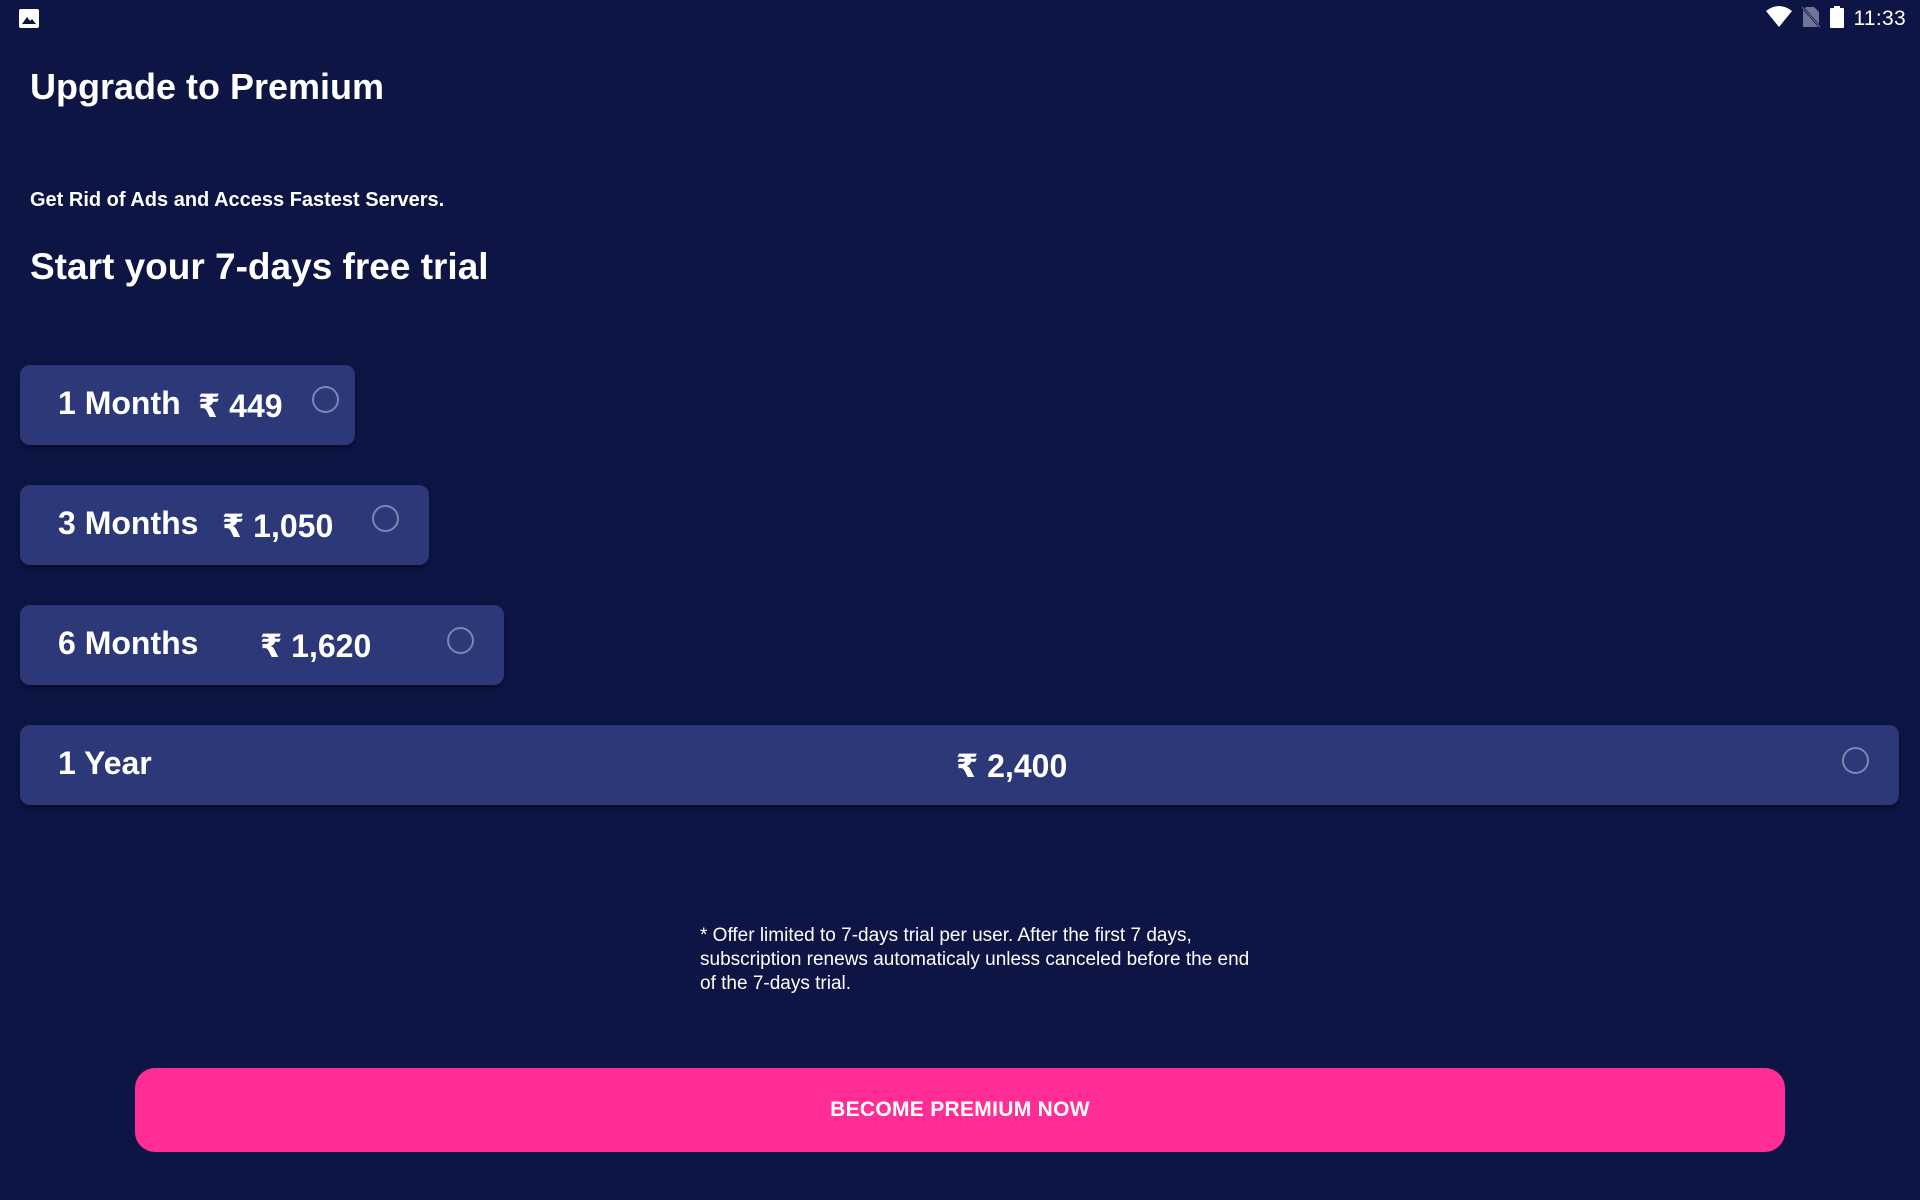 The height and width of the screenshot is (1200, 1920). Describe the element at coordinates (278, 526) in the screenshot. I see `plan-price: ₹ 1,050` at that location.